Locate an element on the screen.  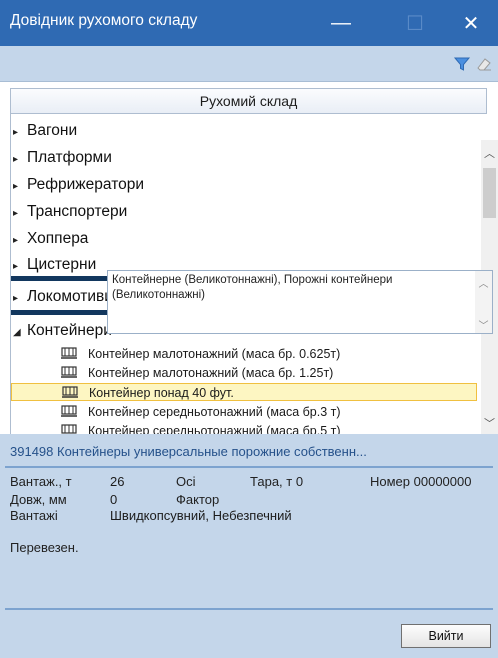
cargo-value: 26 is located at coordinates (117, 481).